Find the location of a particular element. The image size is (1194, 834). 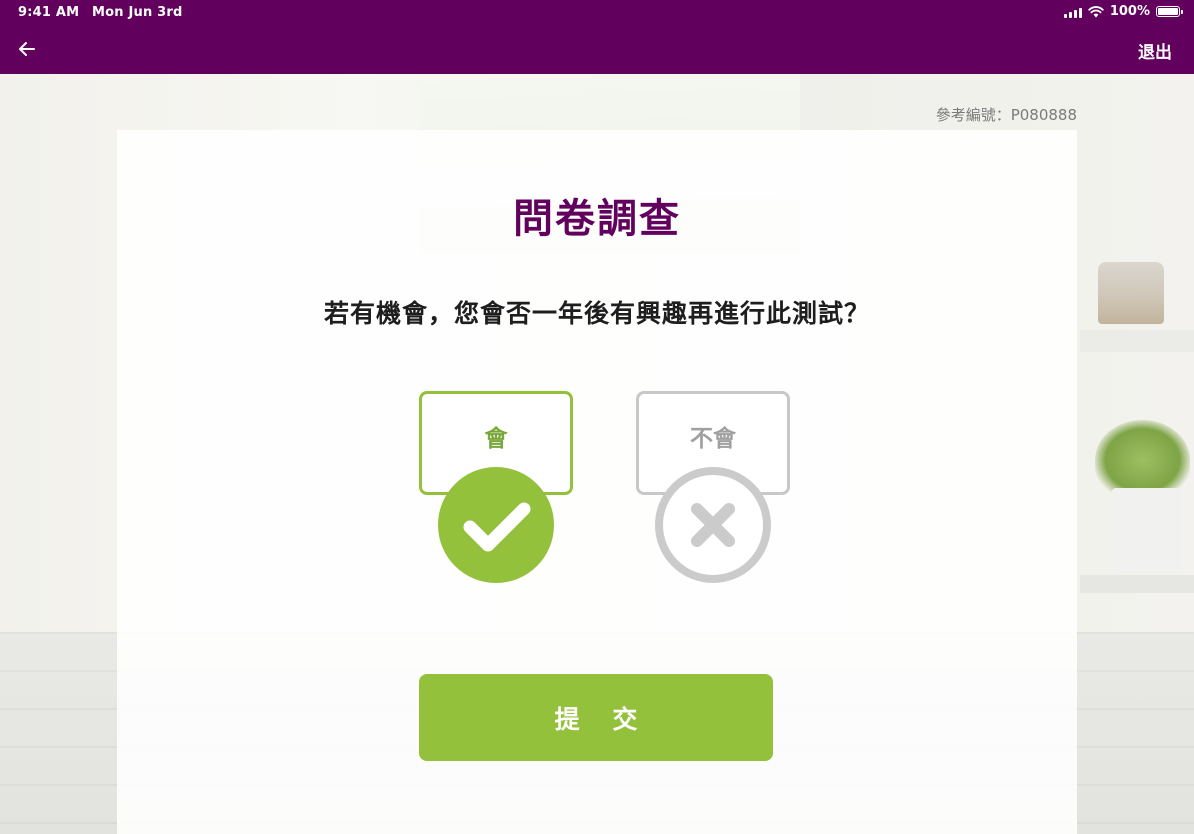

survey-question: 若有機會，您會否一年後有興趣再進行此測試？ is located at coordinates (596, 313).